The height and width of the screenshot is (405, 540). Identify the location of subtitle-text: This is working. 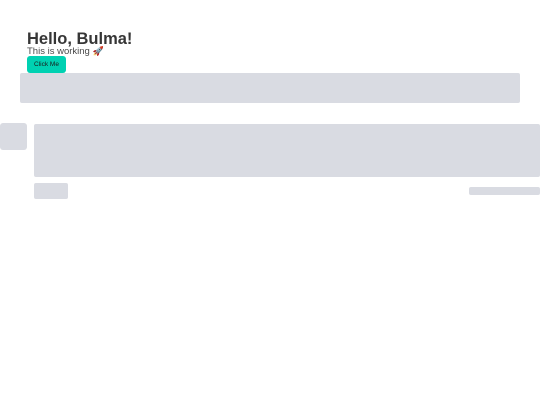
(58, 51).